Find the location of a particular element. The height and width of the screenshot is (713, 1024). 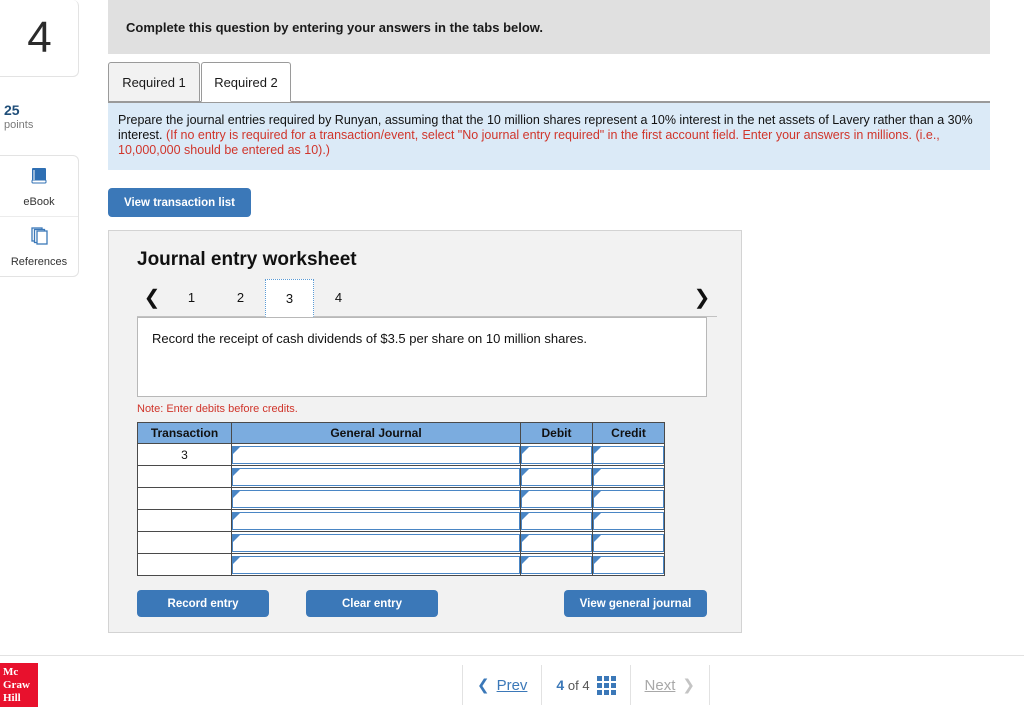

grid-icon is located at coordinates (606, 685).